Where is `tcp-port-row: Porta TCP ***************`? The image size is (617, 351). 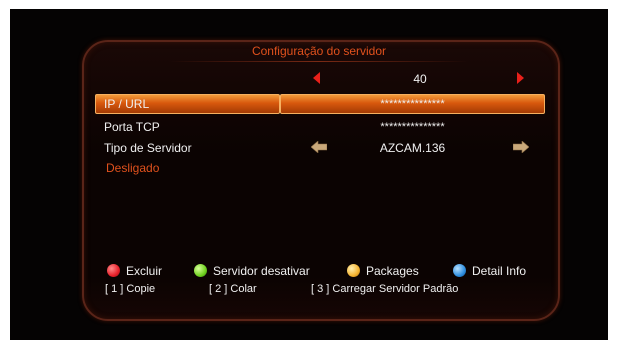
tcp-port-row: Porta TCP *************** is located at coordinates (320, 127).